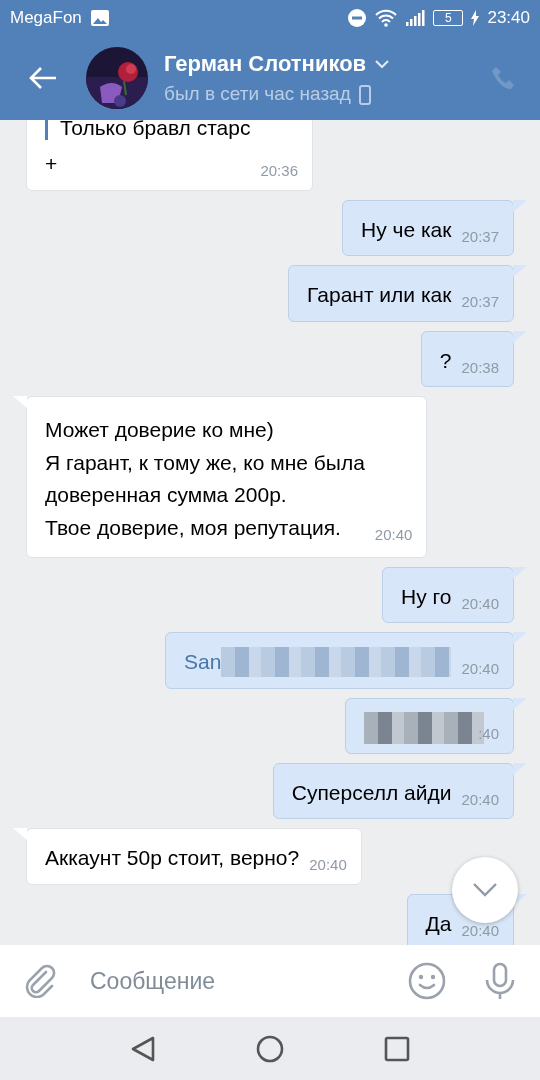  I want to click on recent-apps-icon, so click(397, 1048).